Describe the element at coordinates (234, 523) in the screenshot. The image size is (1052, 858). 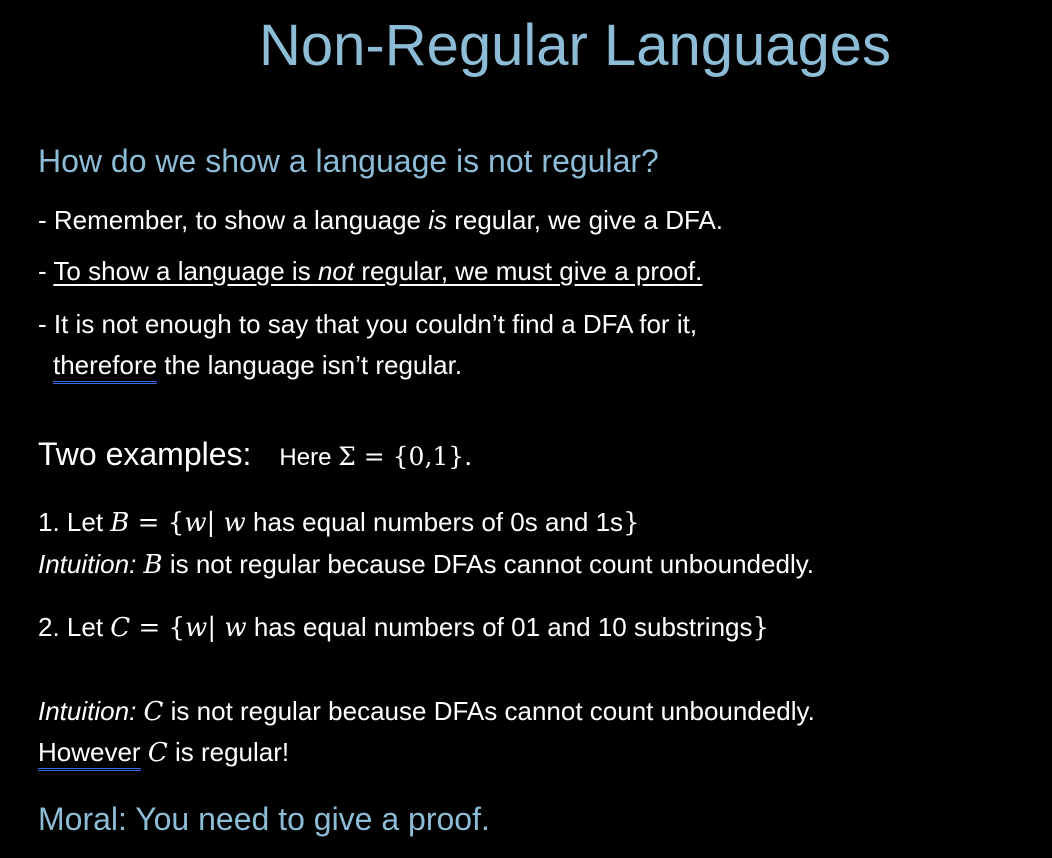
I see `ex1-w2: w` at that location.